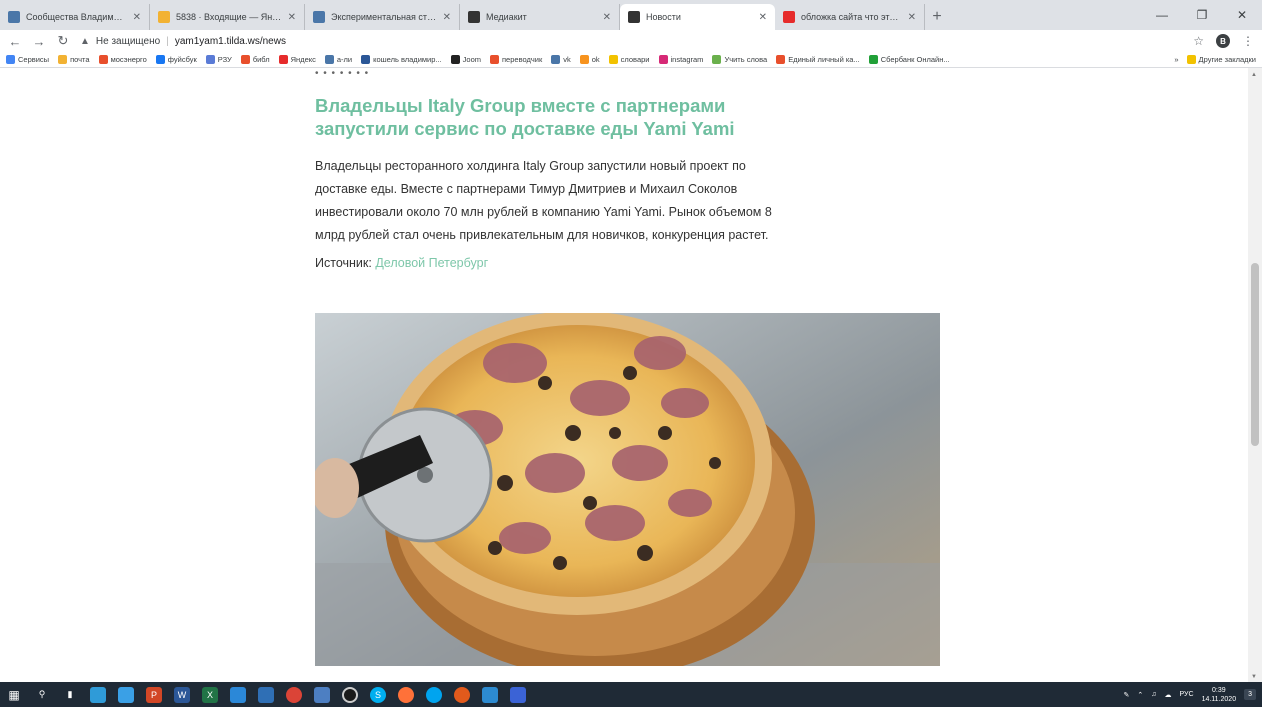  I want to click on page-scrollbar: ▲ ▼, so click(1255, 375).